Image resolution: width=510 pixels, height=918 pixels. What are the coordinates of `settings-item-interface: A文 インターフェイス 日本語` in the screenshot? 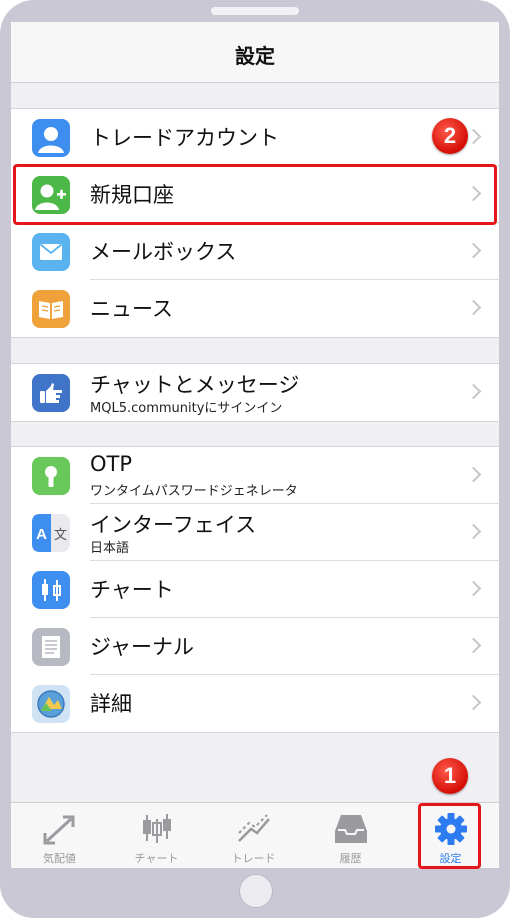 It's located at (255, 532).